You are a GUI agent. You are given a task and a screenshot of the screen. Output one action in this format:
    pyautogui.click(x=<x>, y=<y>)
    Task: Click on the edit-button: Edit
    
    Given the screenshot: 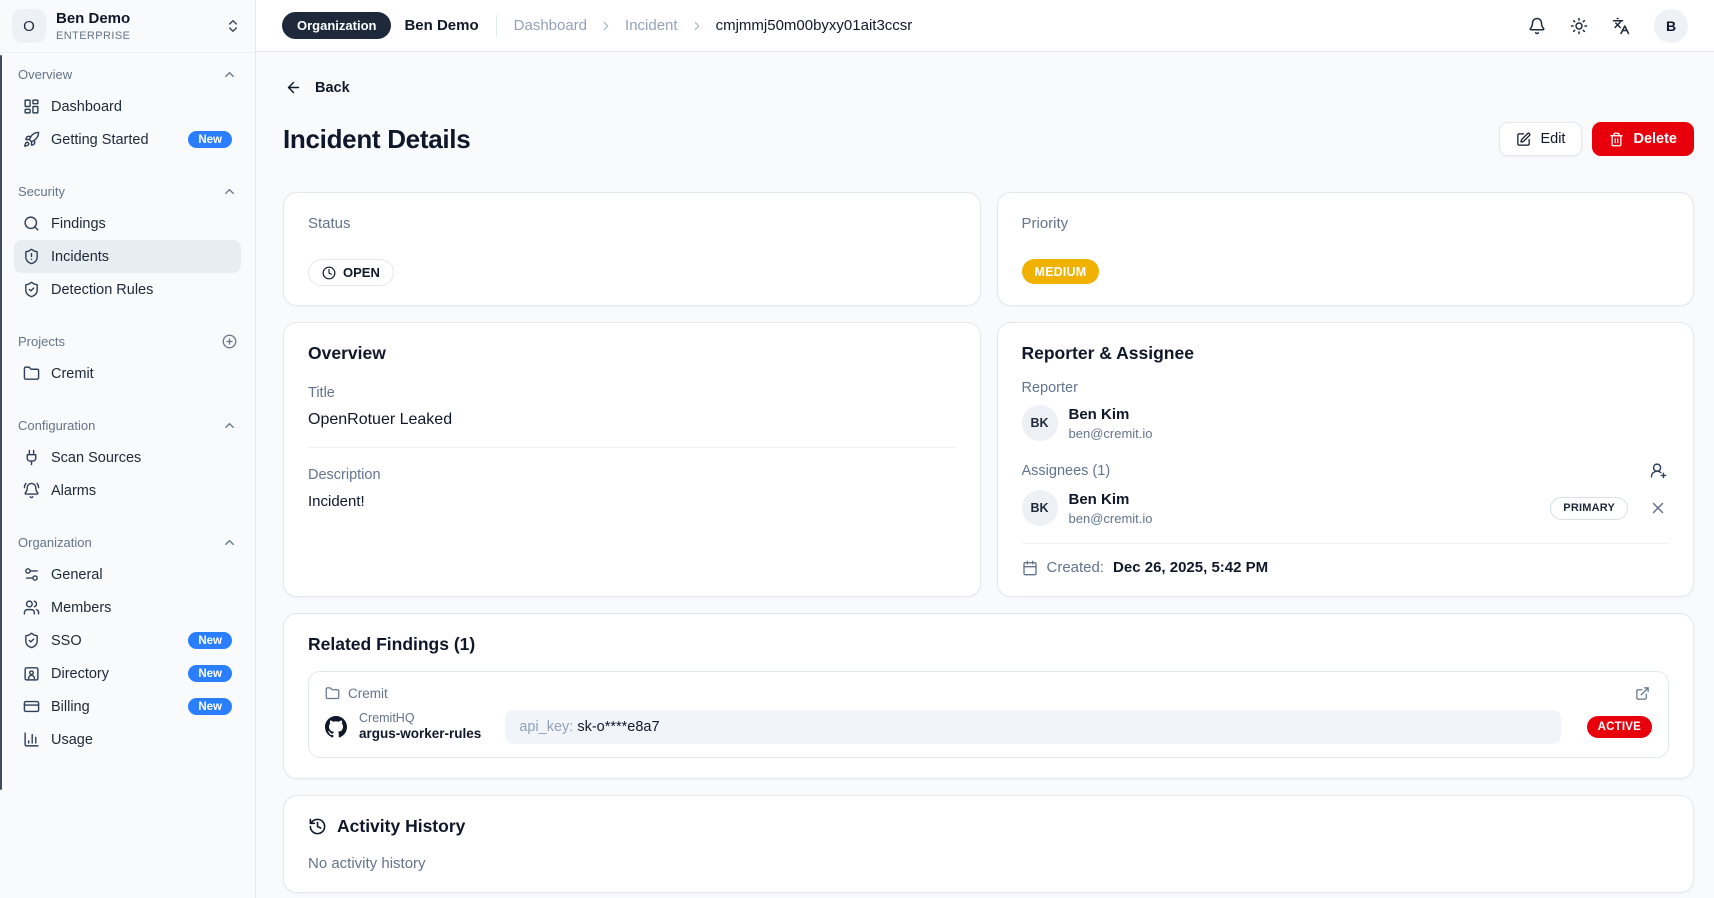 What is the action you would take?
    pyautogui.click(x=1541, y=139)
    